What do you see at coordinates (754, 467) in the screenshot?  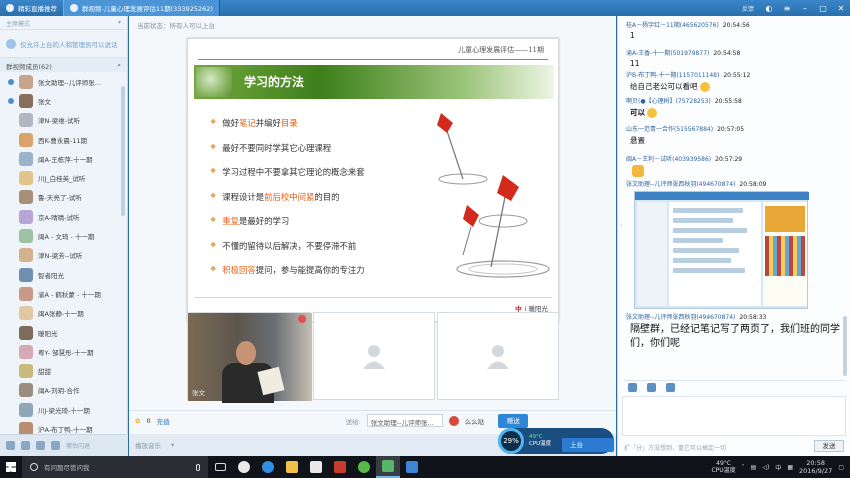 I see `network-icon: ▤` at bounding box center [754, 467].